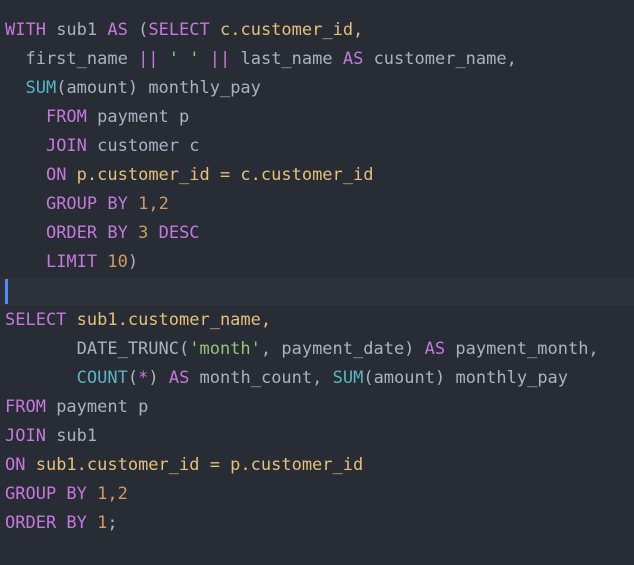 This screenshot has width=634, height=565. I want to click on code-line: WITH sub1 AS (SELECT c.customer_id,, so click(317, 30).